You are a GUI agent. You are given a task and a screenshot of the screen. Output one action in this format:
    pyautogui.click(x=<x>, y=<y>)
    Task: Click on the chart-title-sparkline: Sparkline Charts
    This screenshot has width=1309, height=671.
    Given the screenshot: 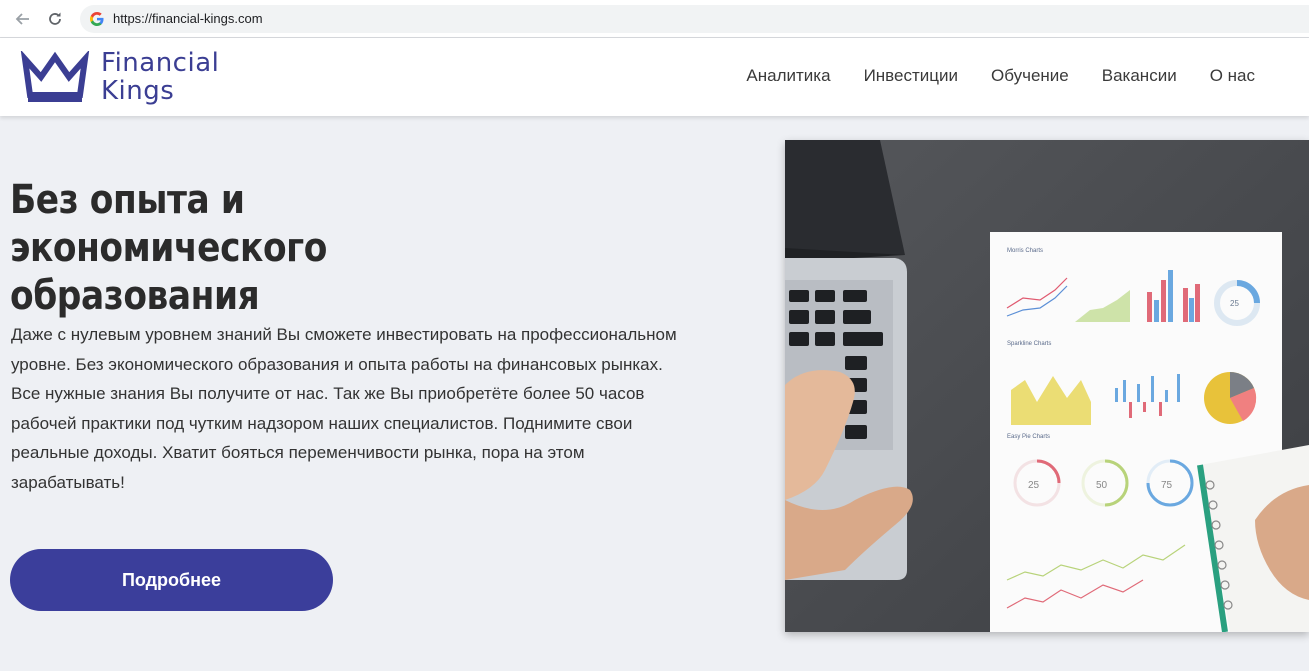 What is the action you would take?
    pyautogui.click(x=1029, y=344)
    